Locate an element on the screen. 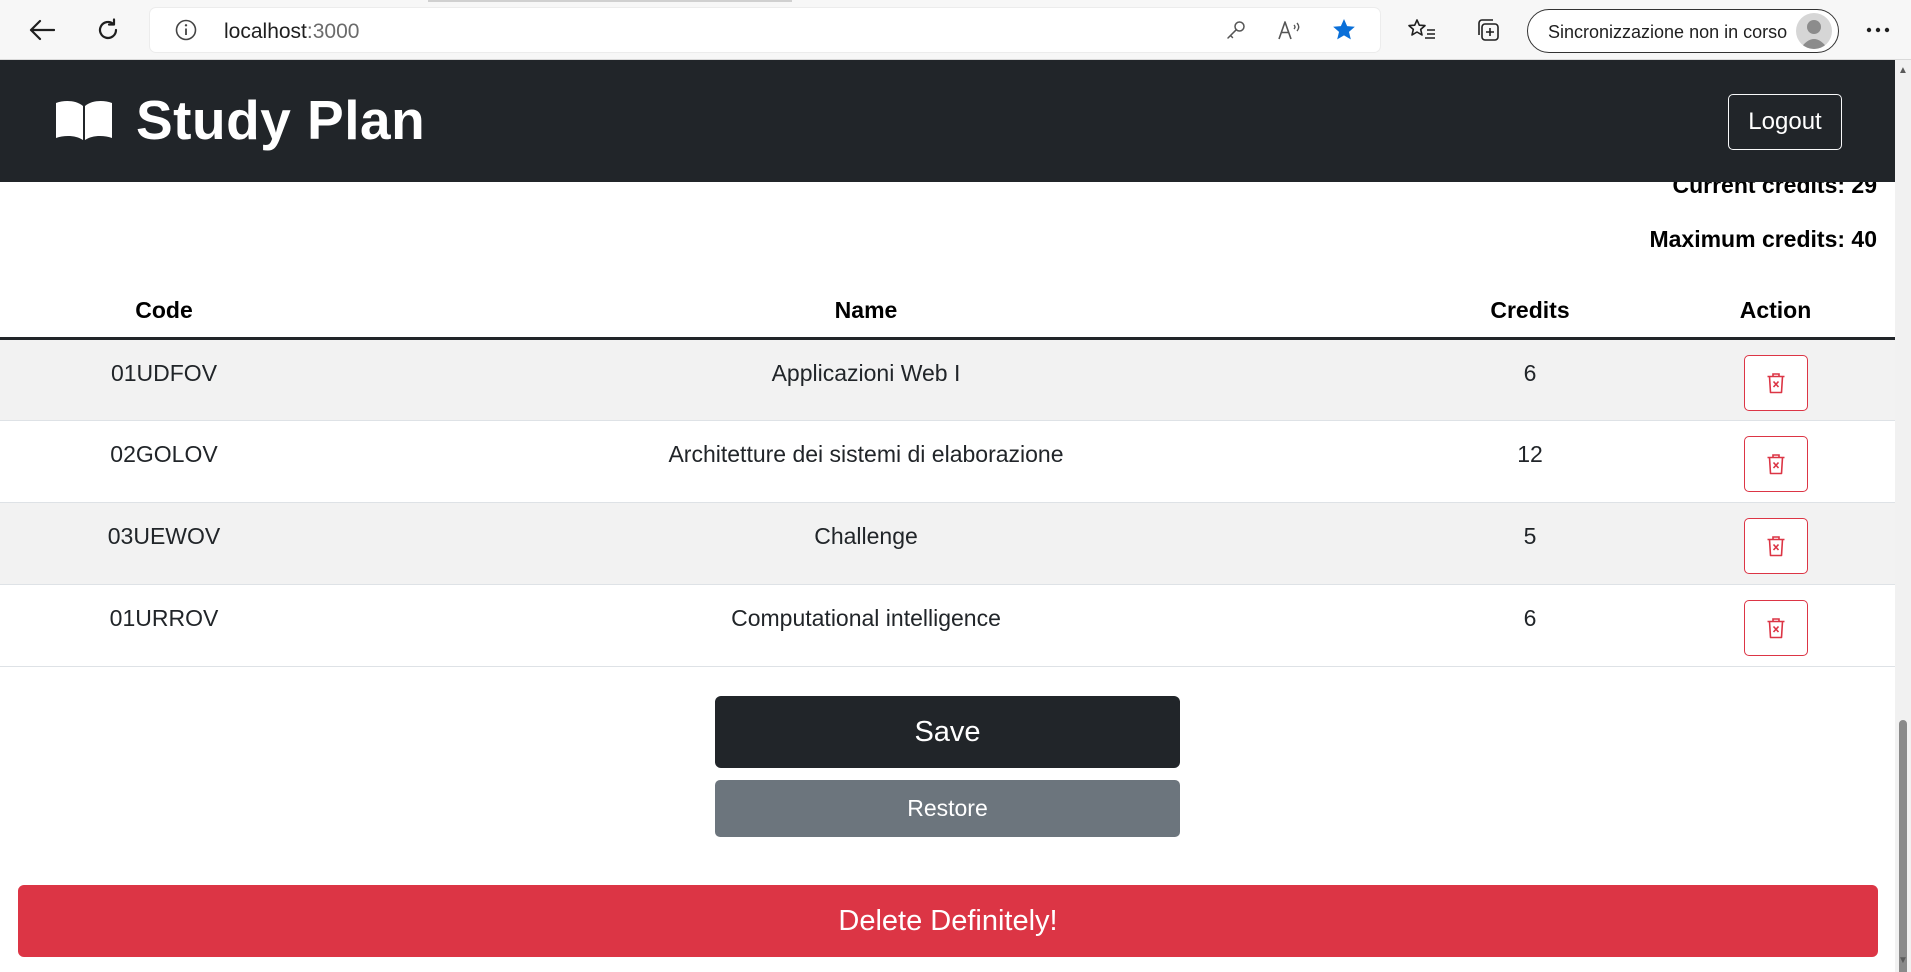  restore-button: Restore is located at coordinates (947, 808).